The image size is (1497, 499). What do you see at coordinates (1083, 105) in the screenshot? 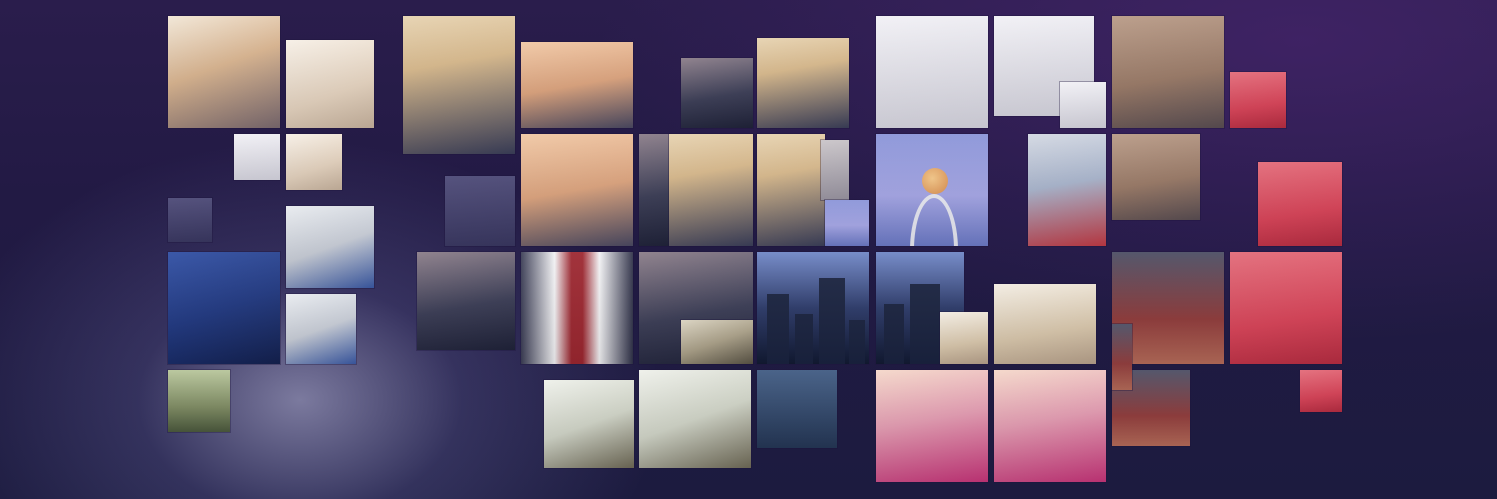
I see `mosaic-filler-tile-c` at bounding box center [1083, 105].